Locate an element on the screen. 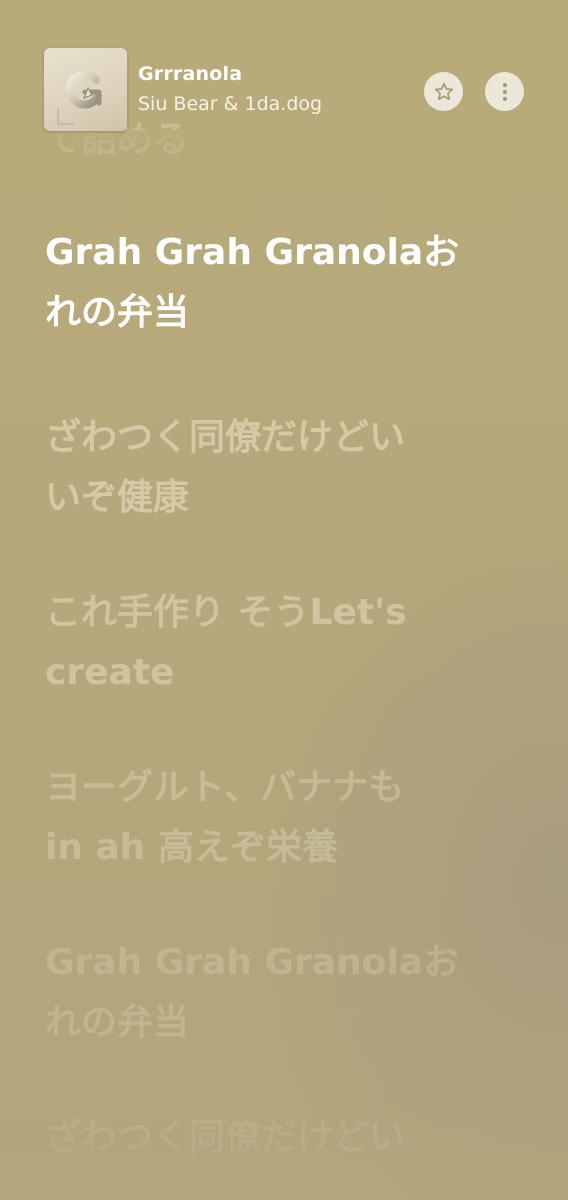  track-artist: Siu Bear & 1da.dog is located at coordinates (230, 104).